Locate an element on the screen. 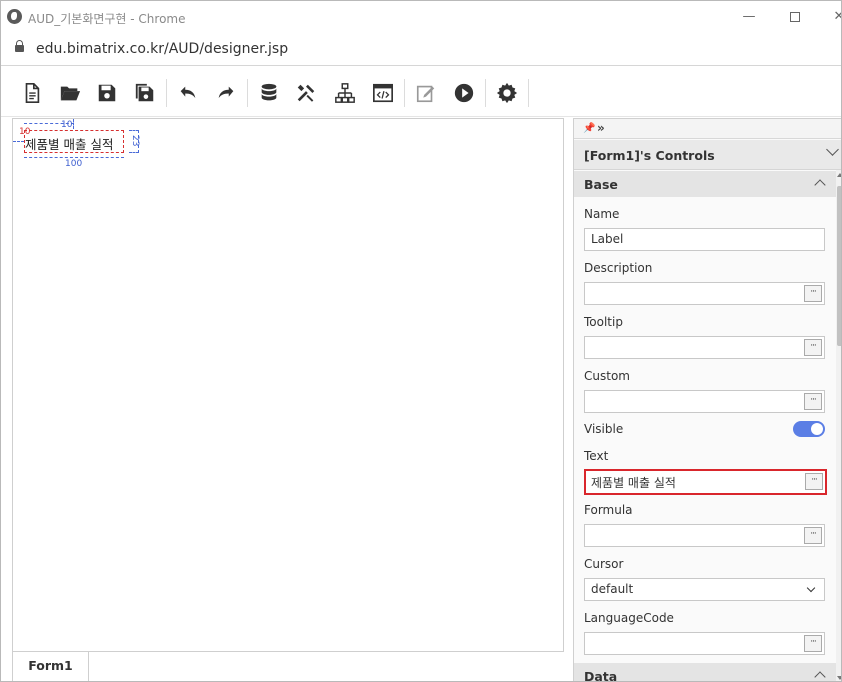 The image size is (842, 682). save-all-icon is located at coordinates (144, 92).